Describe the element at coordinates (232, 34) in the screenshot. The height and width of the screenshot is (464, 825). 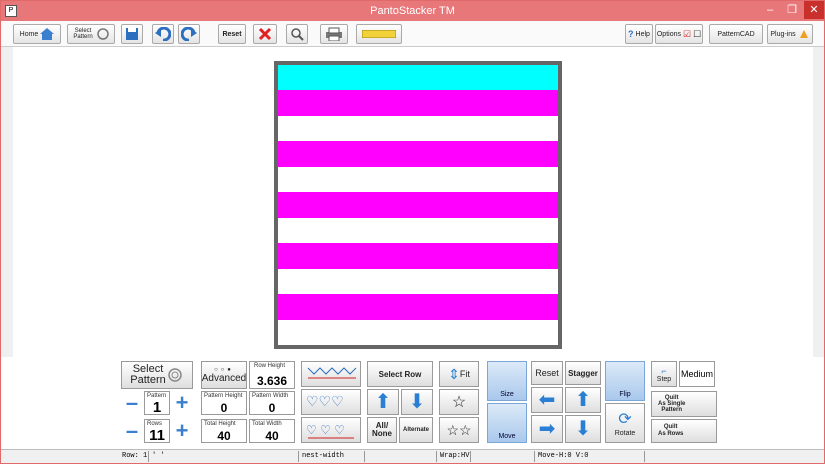
I see `reset-button: Reset` at that location.